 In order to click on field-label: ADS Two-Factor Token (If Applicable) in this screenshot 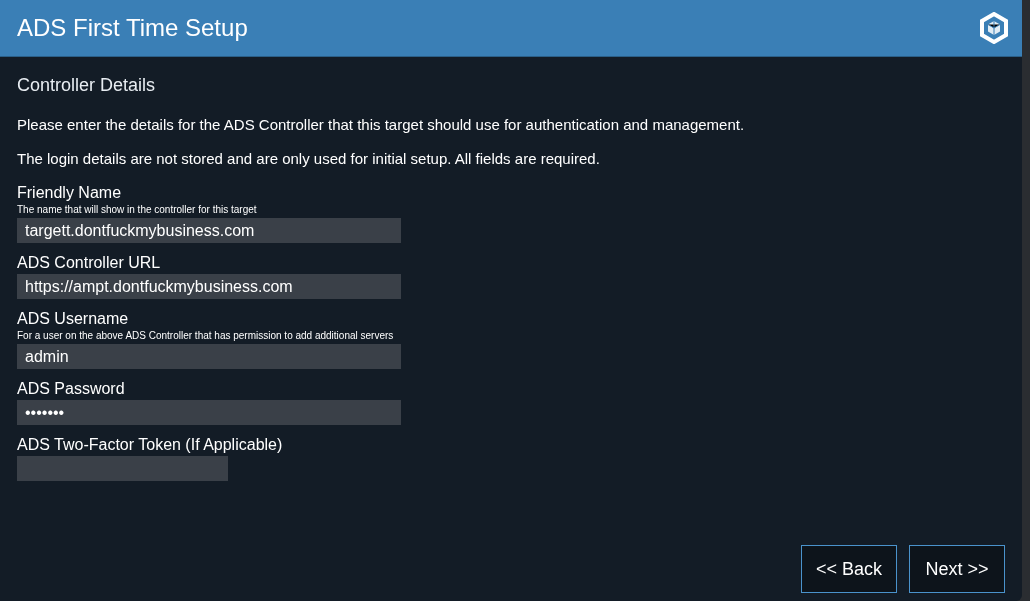, I will do `click(150, 445)`.